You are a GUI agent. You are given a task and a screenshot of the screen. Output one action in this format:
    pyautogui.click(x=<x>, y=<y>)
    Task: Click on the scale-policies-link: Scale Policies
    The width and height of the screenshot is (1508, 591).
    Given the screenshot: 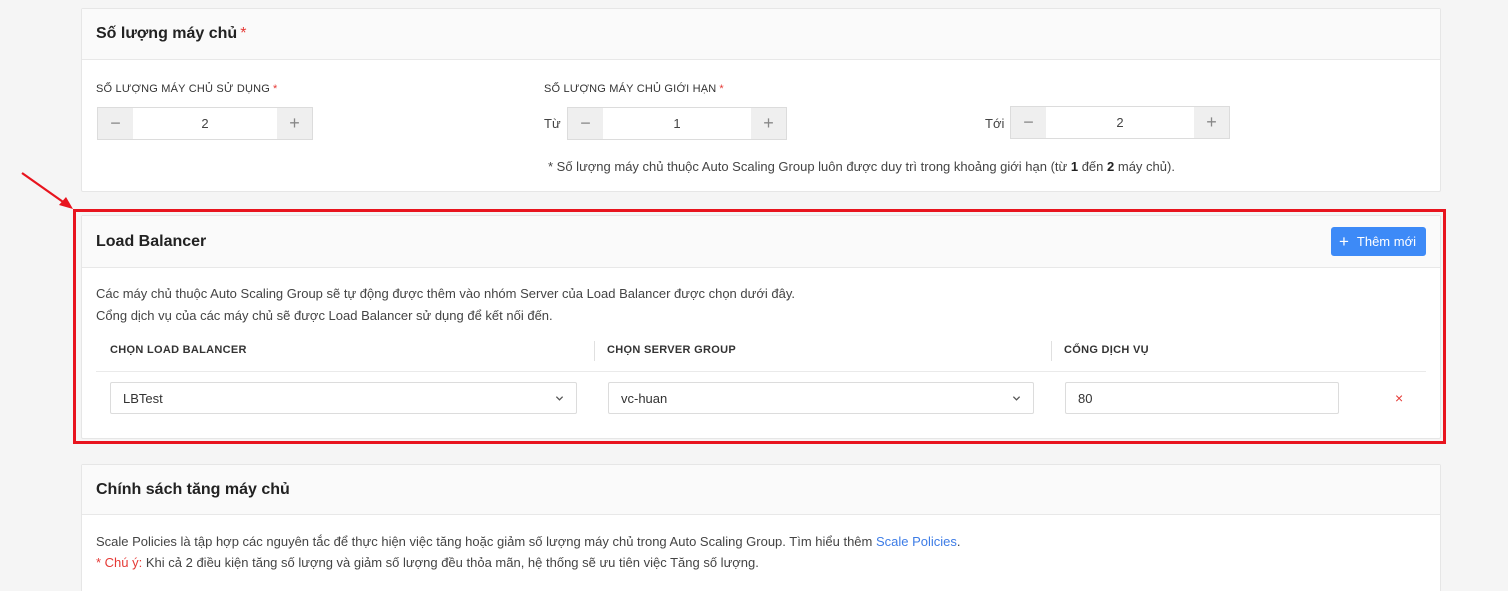 What is the action you would take?
    pyautogui.click(x=916, y=541)
    